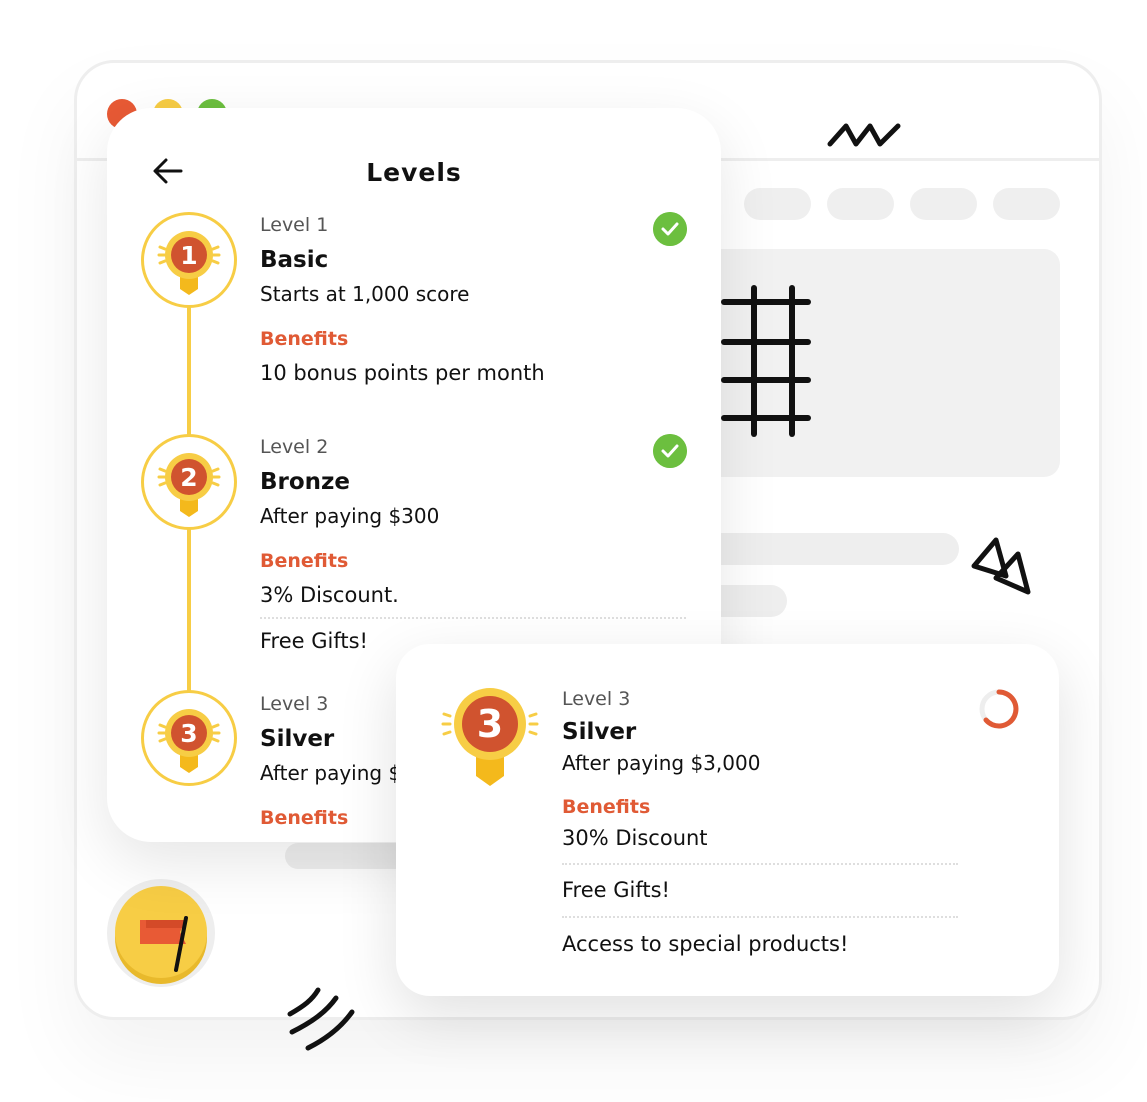  What do you see at coordinates (635, 838) in the screenshot?
I see `benefit-item: 30% Discount` at bounding box center [635, 838].